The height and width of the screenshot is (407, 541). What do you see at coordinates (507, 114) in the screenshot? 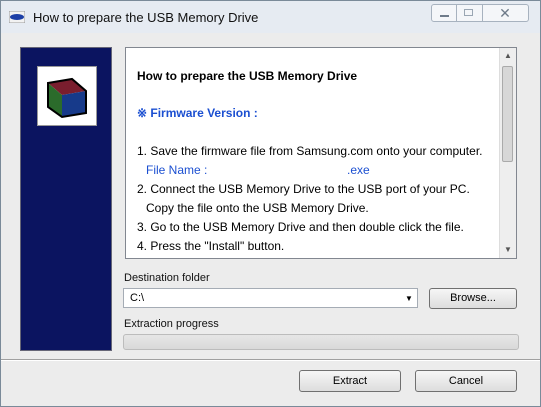
I see `scroll-thumb` at bounding box center [507, 114].